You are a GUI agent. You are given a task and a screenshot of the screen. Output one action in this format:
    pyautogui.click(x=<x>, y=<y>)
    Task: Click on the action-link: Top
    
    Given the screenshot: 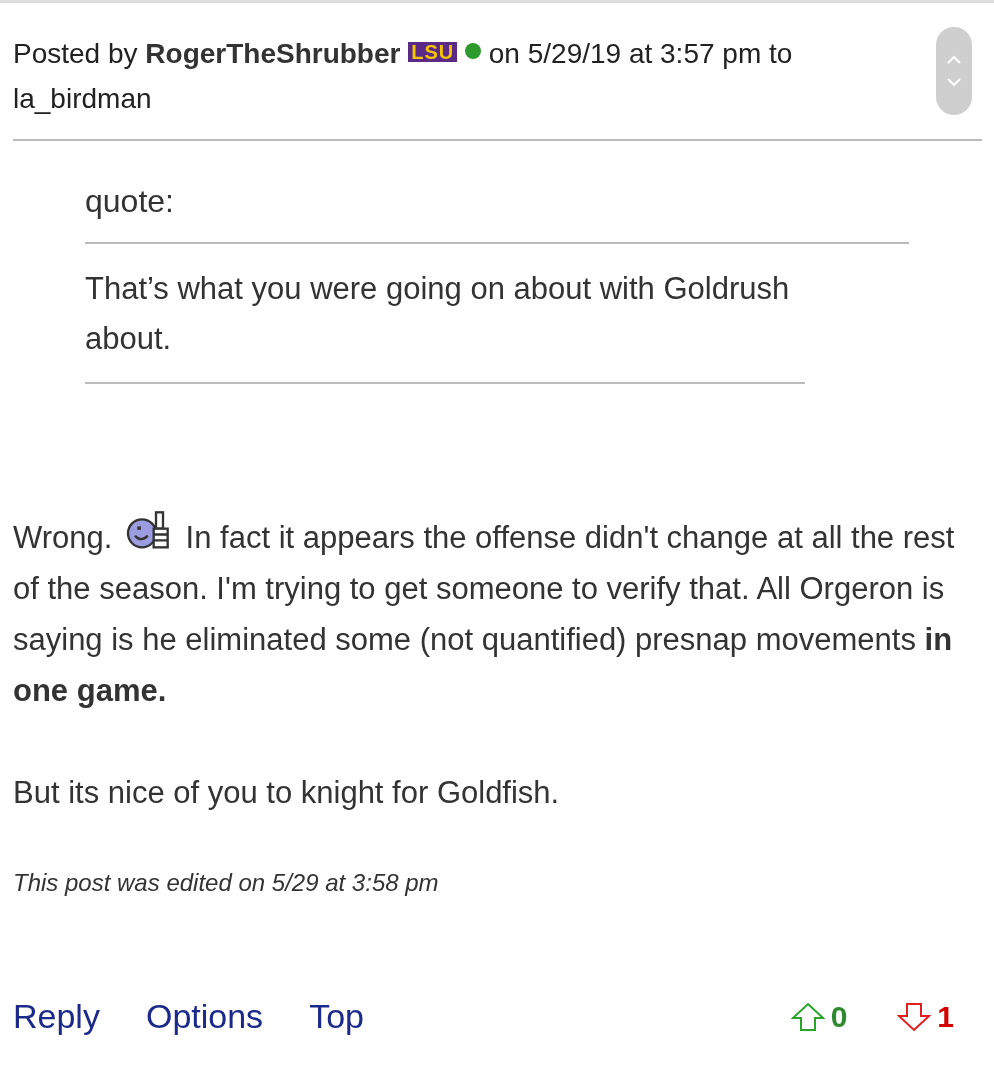 What is the action you would take?
    pyautogui.click(x=336, y=1016)
    